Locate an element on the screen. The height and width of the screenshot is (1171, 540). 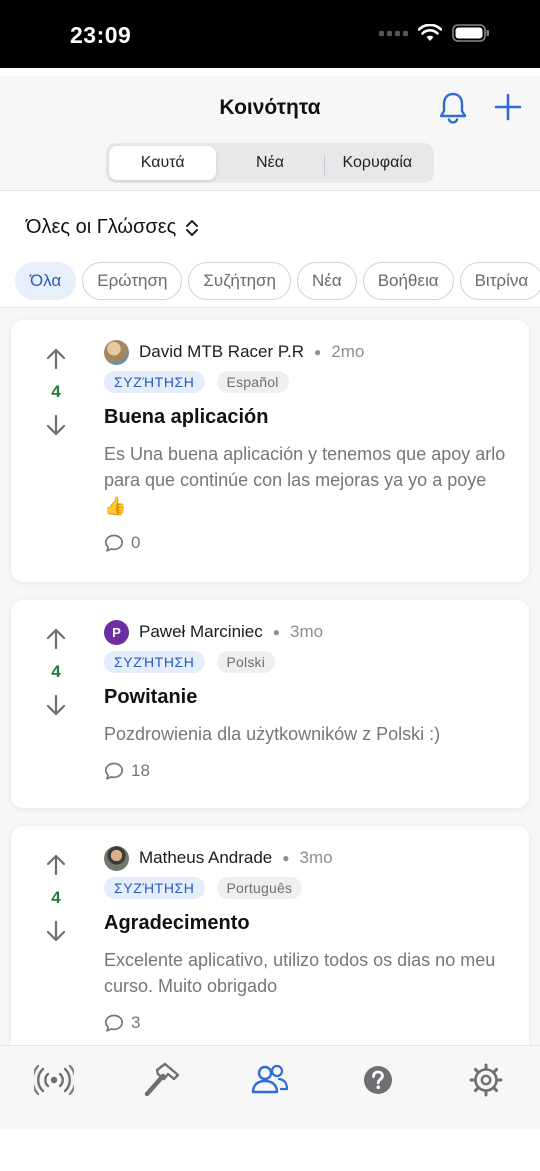
language-filter: Όλες οι Γλώσσες is located at coordinates (113, 227).